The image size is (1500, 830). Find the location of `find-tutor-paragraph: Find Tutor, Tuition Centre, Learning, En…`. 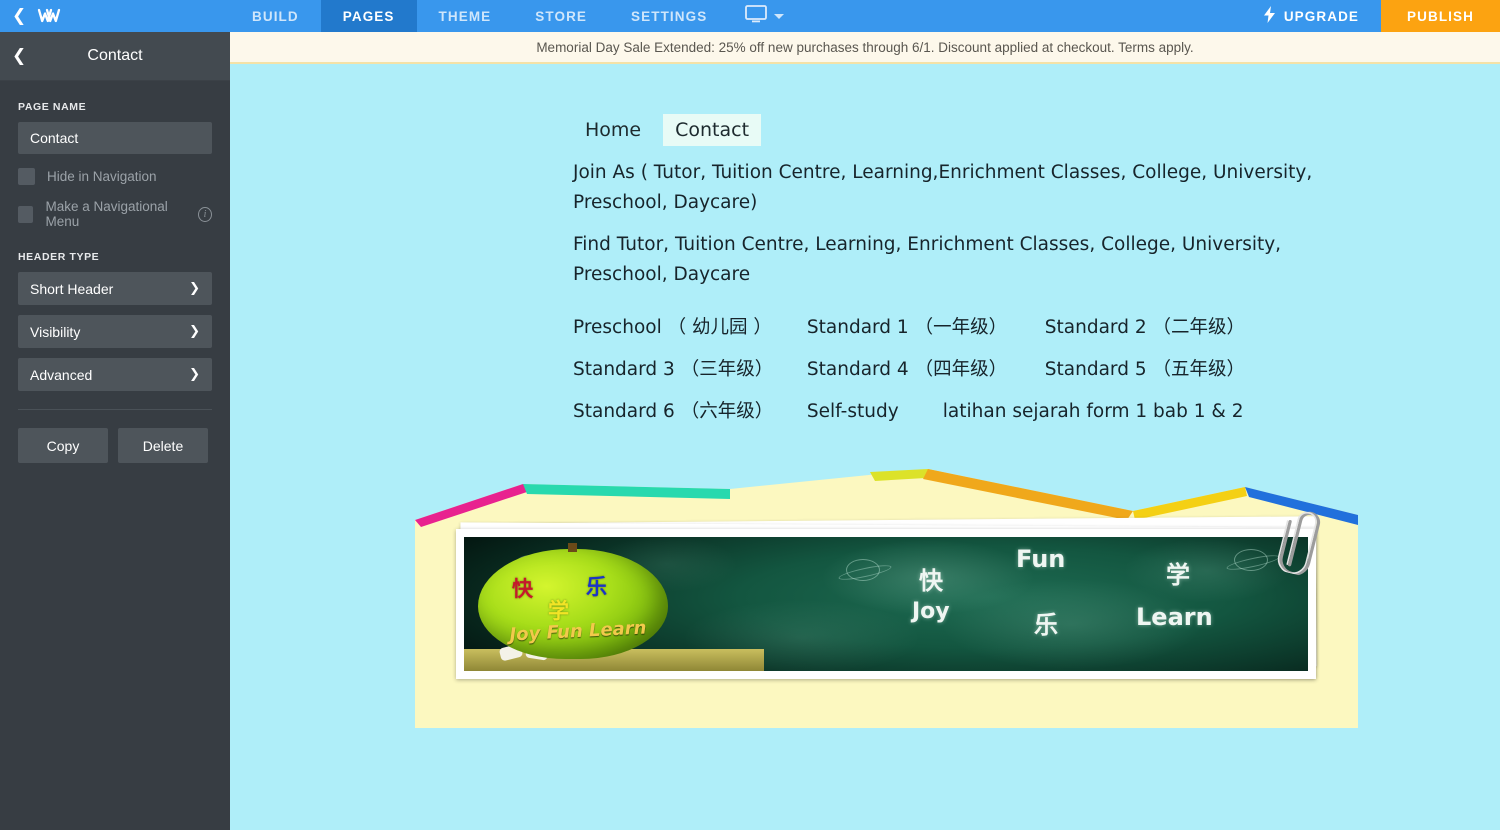

find-tutor-paragraph: Find Tutor, Tuition Centre, Learning, En… is located at coordinates (927, 259).